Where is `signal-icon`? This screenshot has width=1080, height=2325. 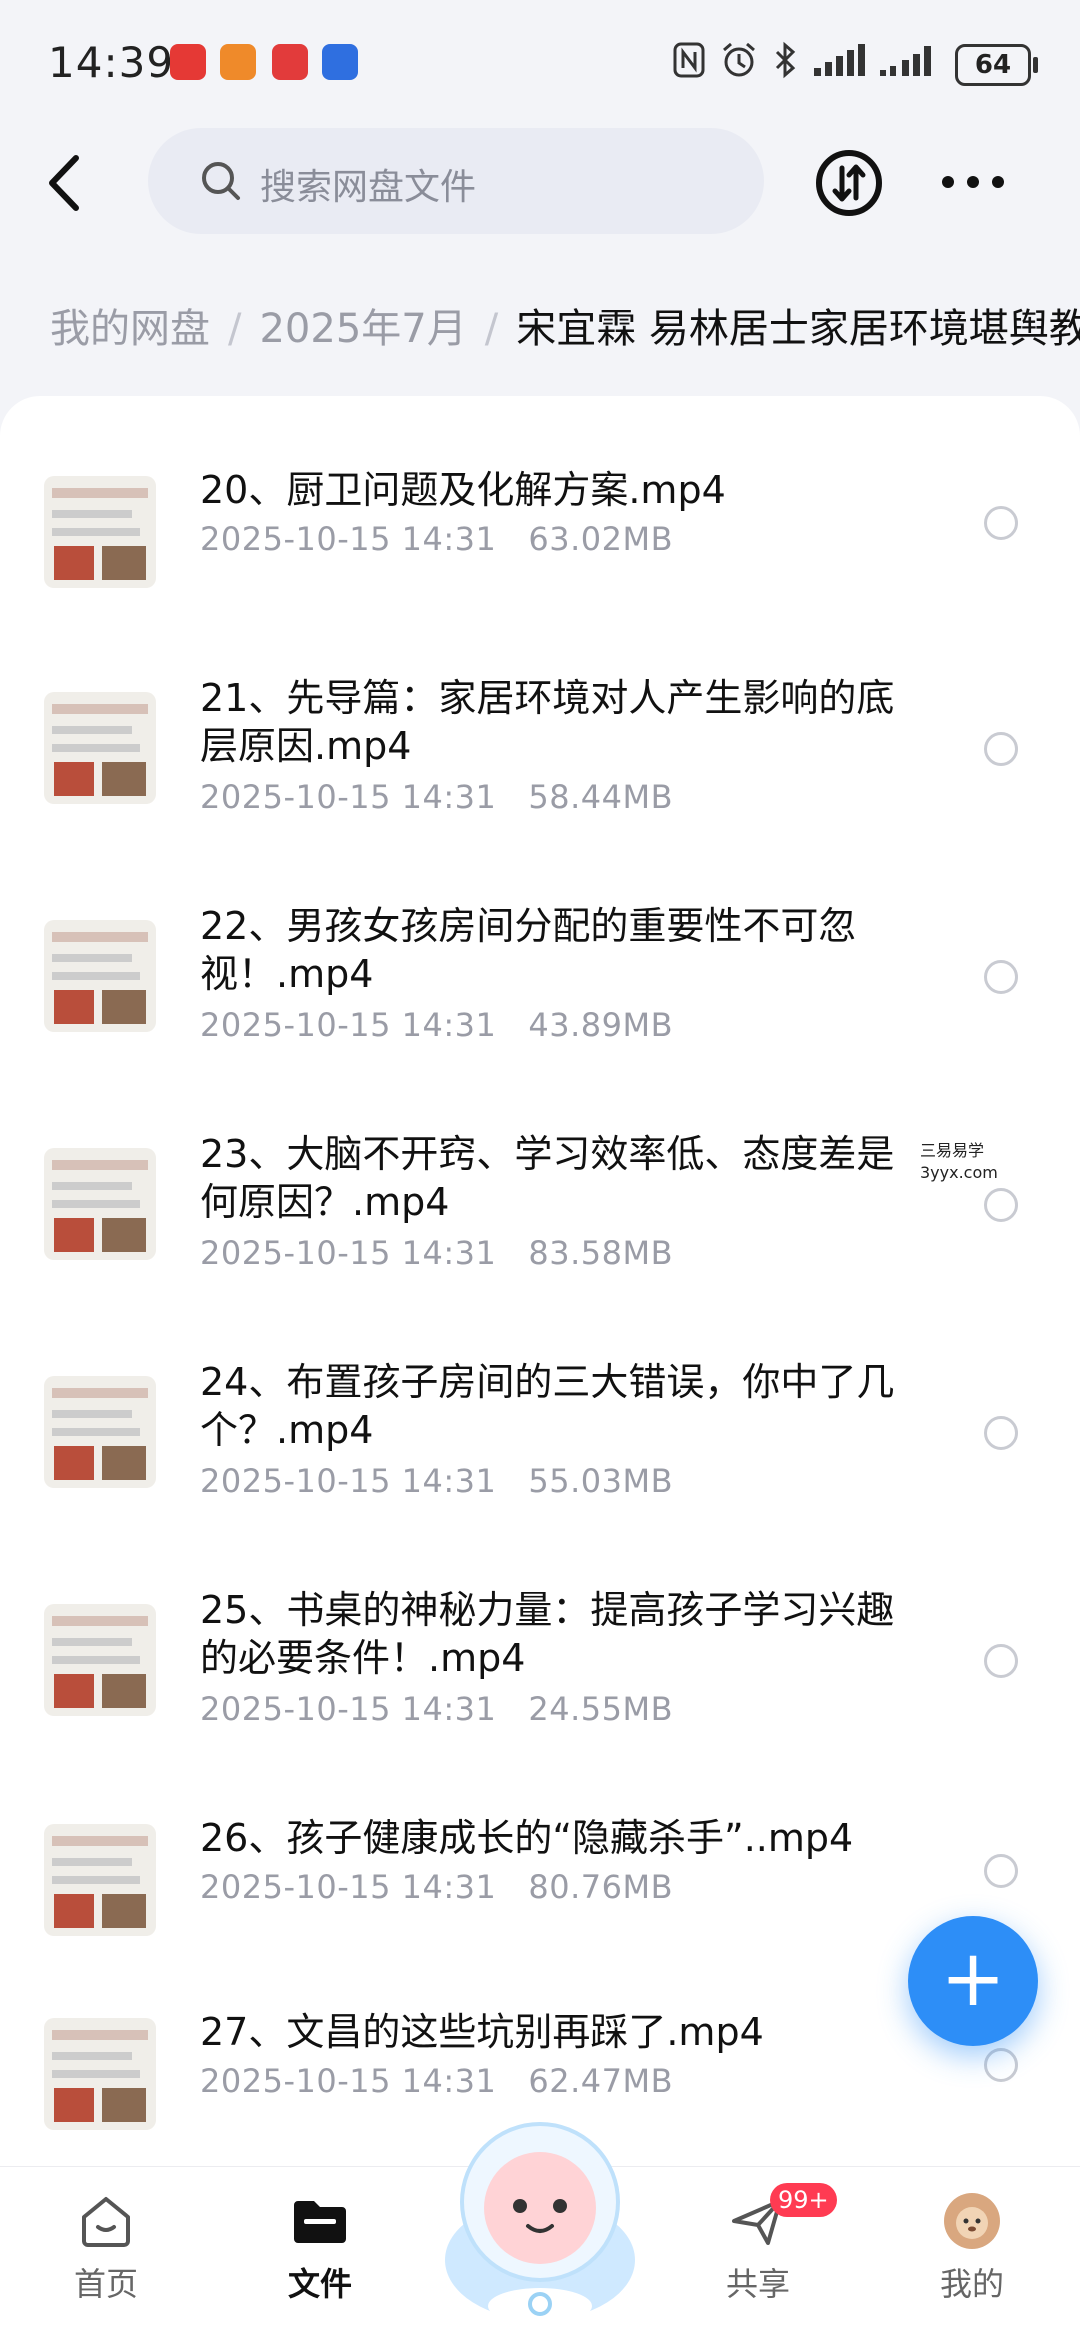
signal-icon is located at coordinates (839, 60).